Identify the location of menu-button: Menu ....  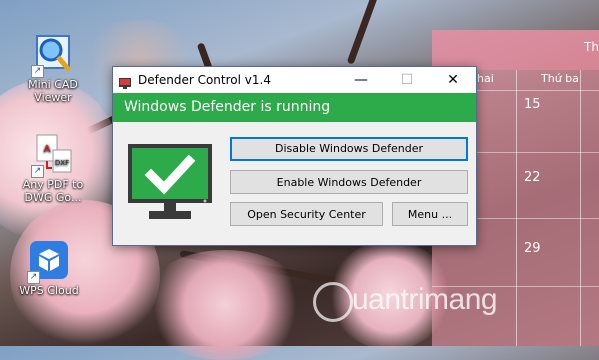
(430, 214).